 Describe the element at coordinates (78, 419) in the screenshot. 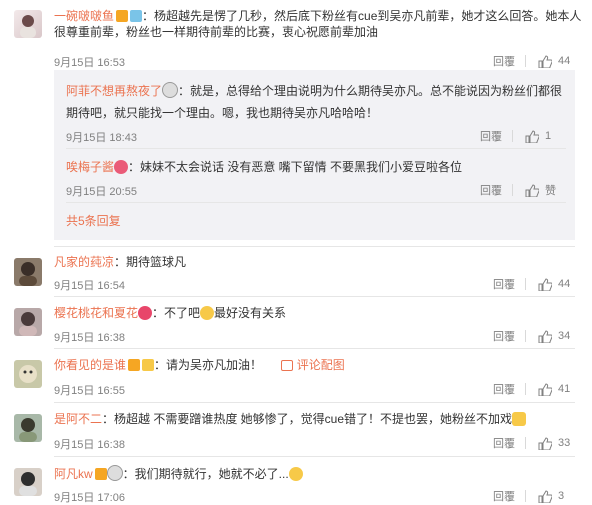

I see `username: 是阿不二` at that location.